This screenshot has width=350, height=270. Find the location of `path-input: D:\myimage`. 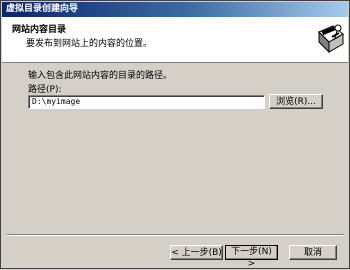

path-input: D:\myimage is located at coordinates (146, 102).